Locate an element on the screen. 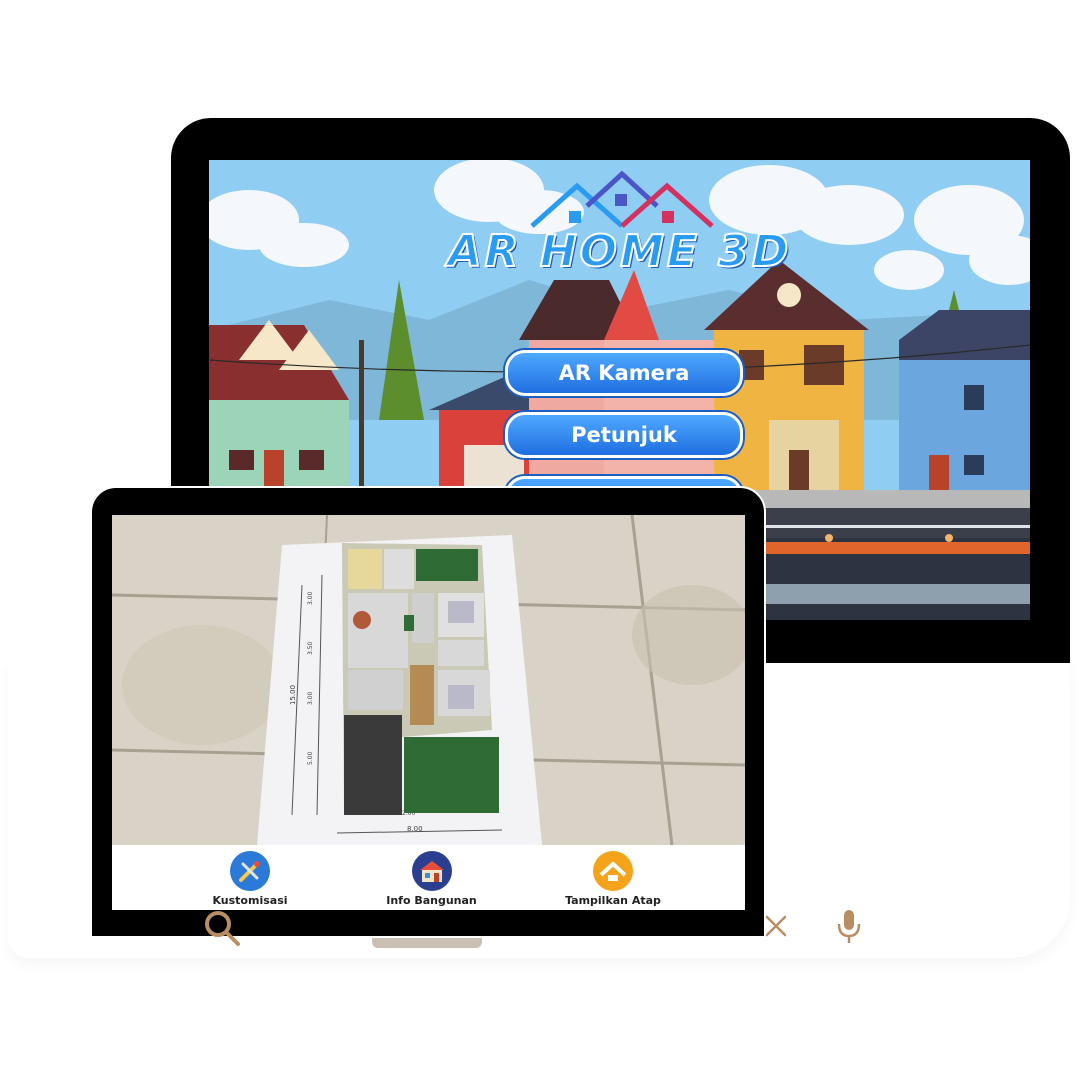 The image size is (1080, 1080). home-indicator-pill is located at coordinates (427, 943).